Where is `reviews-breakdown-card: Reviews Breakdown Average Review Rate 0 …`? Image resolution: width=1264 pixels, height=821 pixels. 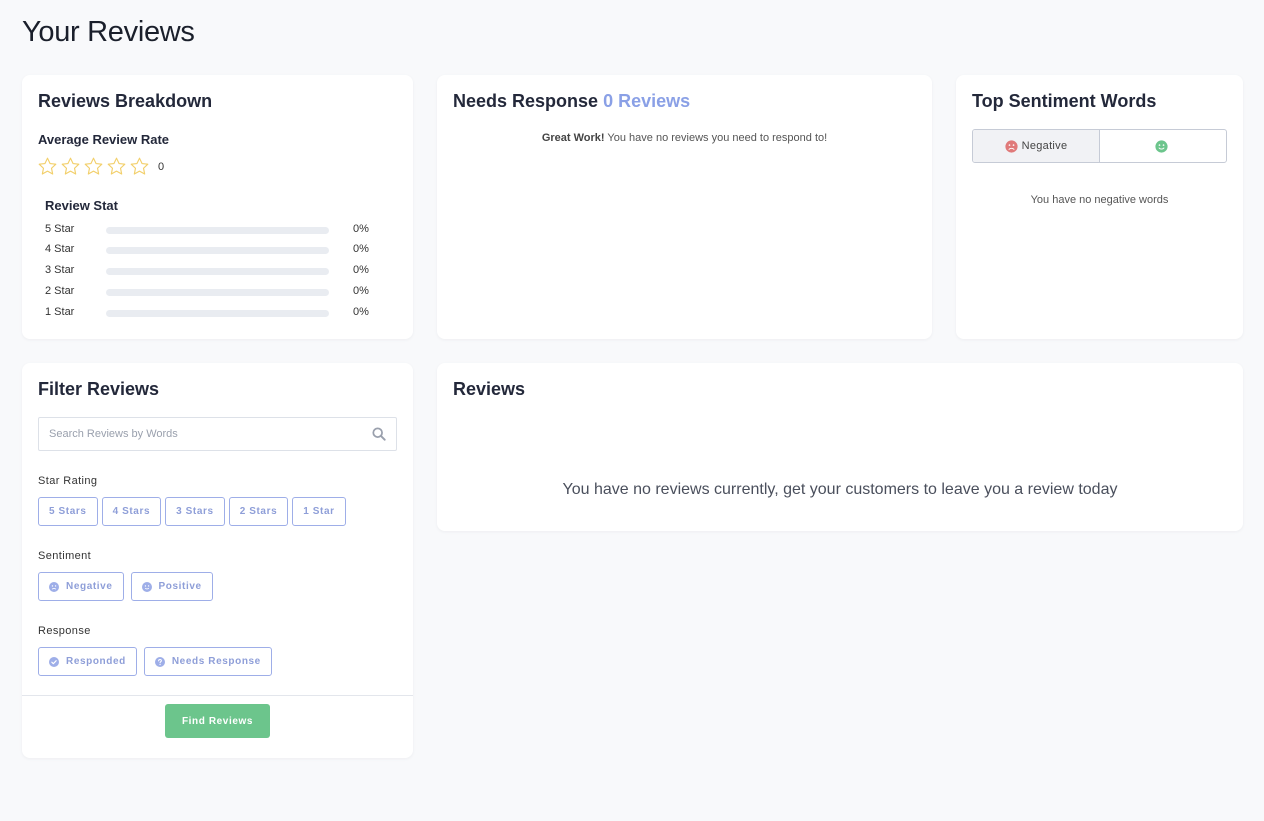
reviews-breakdown-card: Reviews Breakdown Average Review Rate 0 … is located at coordinates (217, 207).